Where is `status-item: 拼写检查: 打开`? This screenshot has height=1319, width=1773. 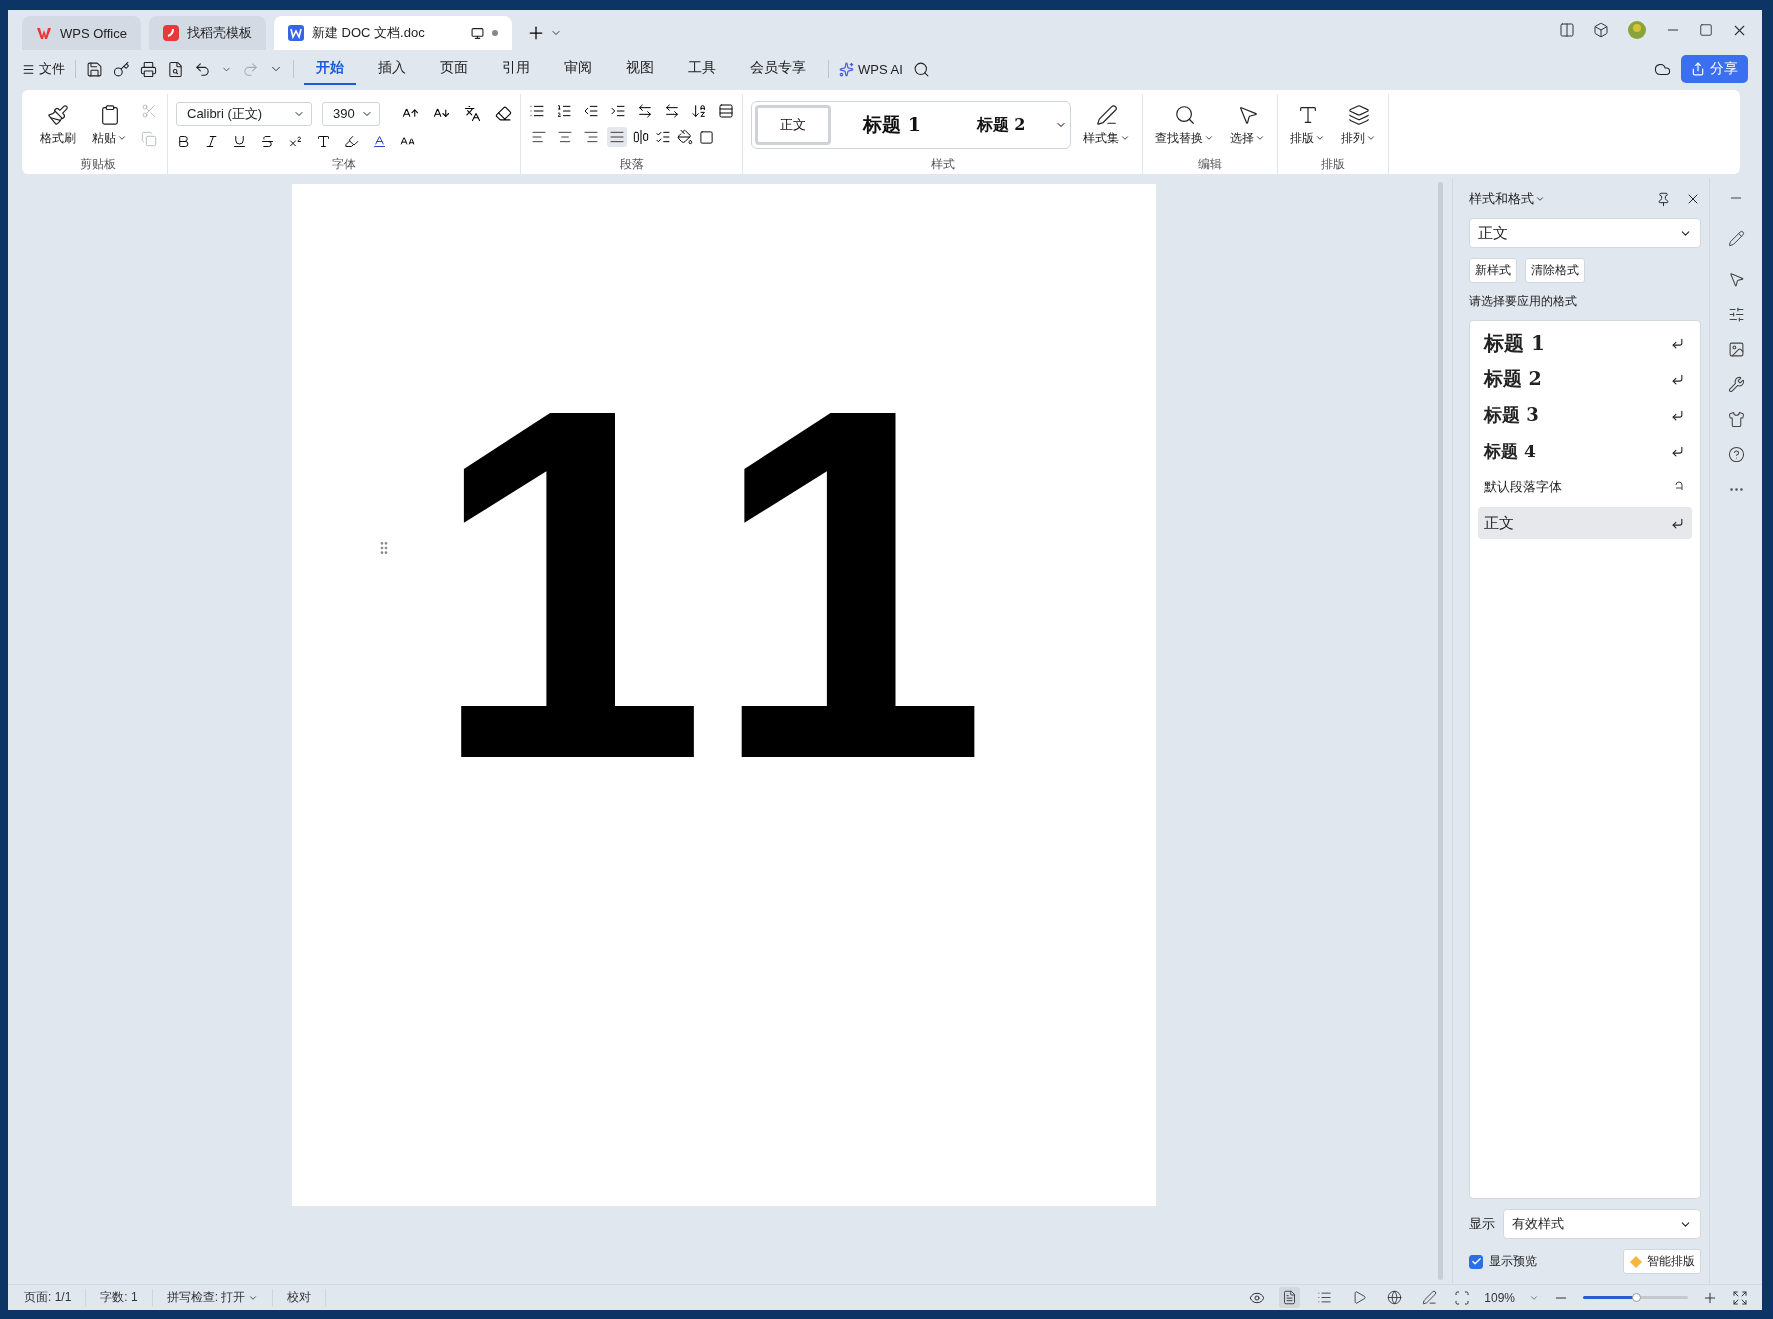 status-item: 拼写检查: 打开 is located at coordinates (220, 1297).